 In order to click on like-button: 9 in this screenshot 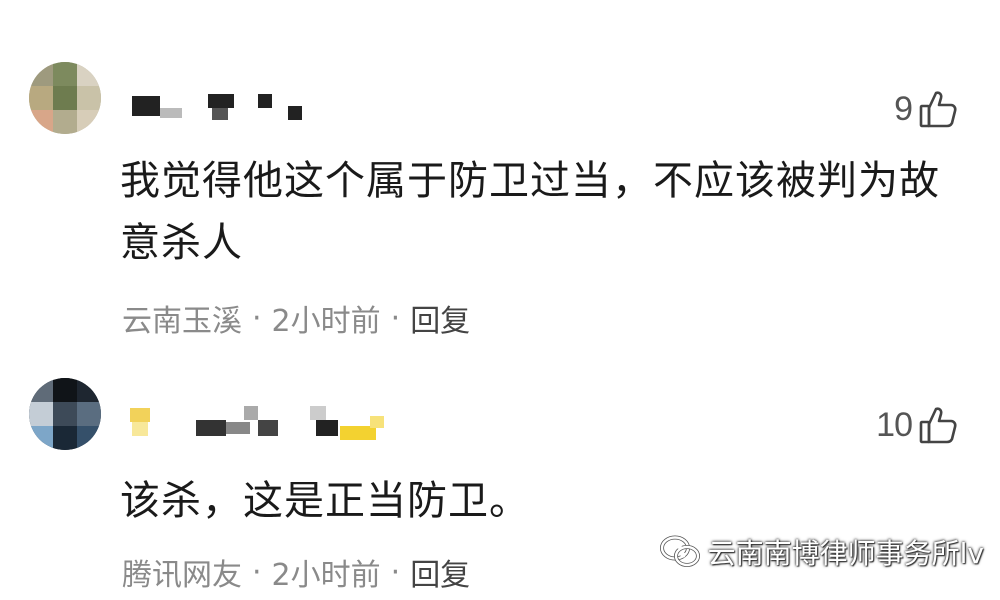, I will do `click(926, 109)`.